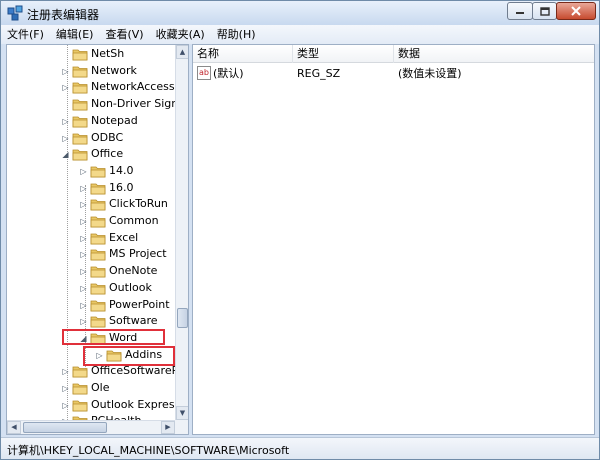 This screenshot has height=460, width=600. I want to click on scroll-up-arrow-icon: ▲, so click(182, 52).